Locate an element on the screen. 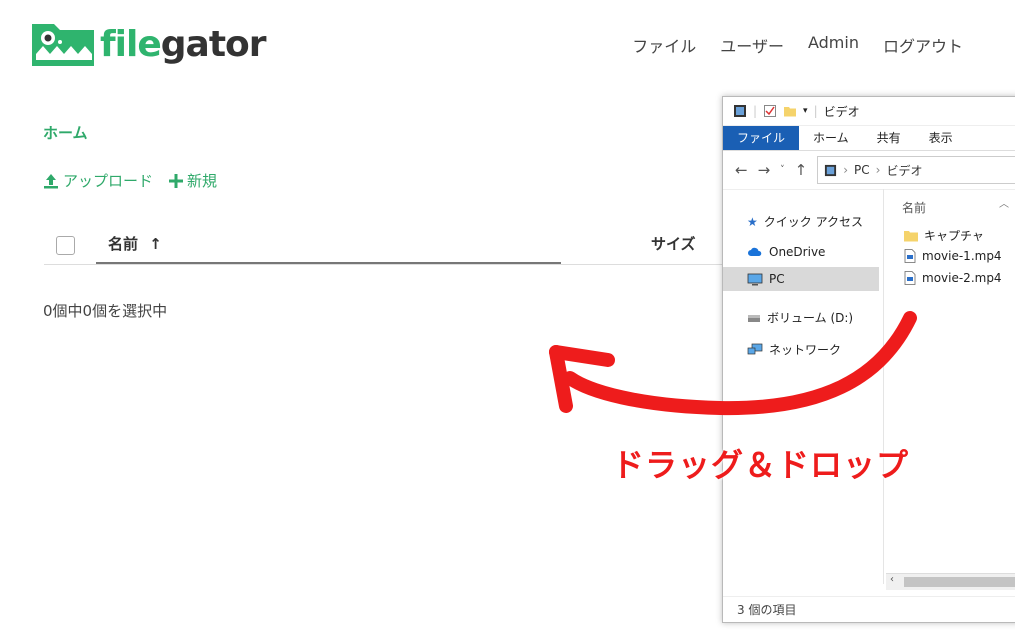 This screenshot has height=631, width=1015. path-videos: ビデオ is located at coordinates (904, 170).